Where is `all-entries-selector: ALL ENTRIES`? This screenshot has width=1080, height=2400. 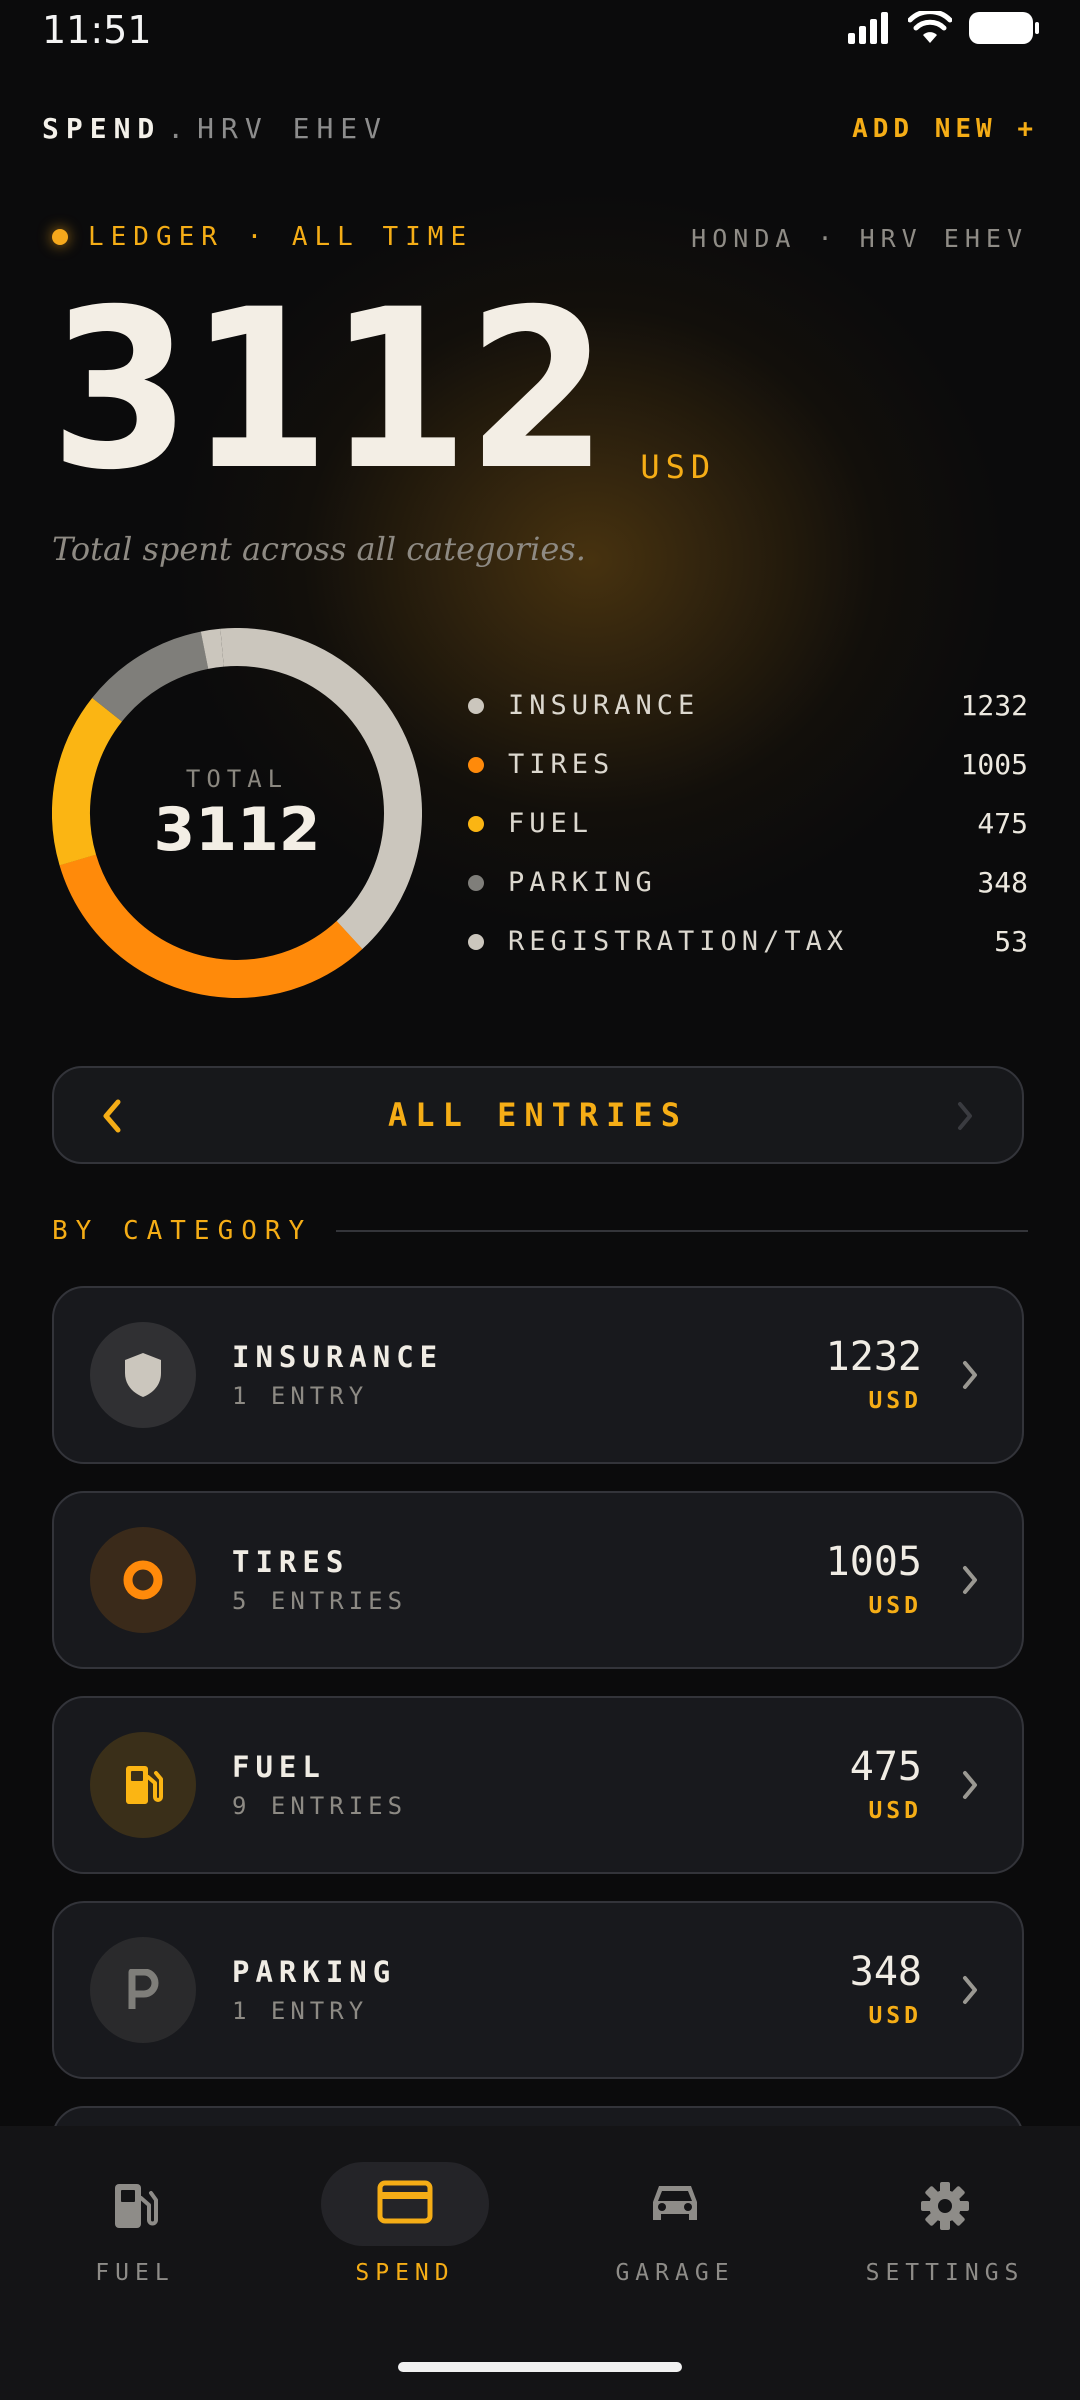
all-entries-selector: ALL ENTRIES is located at coordinates (538, 1115).